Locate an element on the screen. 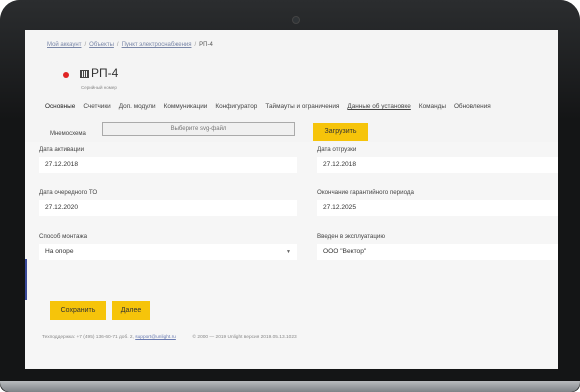 Image resolution: width=580 pixels, height=392 pixels. breadcrumb-link-objects: Объекты is located at coordinates (101, 45).